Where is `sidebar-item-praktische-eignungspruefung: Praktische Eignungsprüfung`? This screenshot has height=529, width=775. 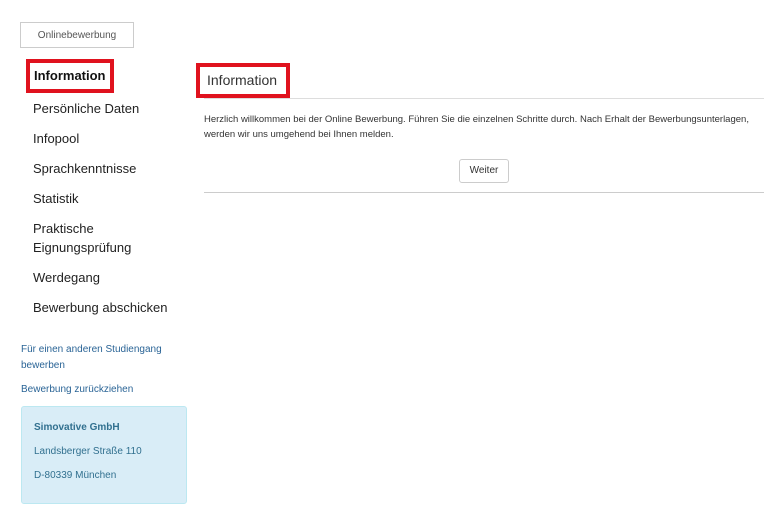 sidebar-item-praktische-eignungspruefung: Praktische Eignungsprüfung is located at coordinates (105, 243).